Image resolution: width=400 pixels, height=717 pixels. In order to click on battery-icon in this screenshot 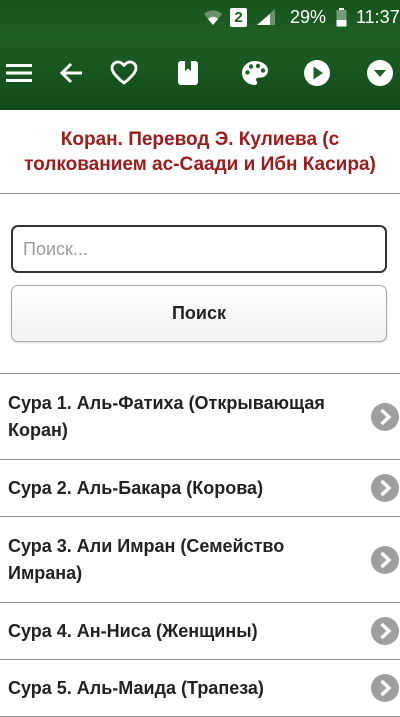, I will do `click(341, 17)`.